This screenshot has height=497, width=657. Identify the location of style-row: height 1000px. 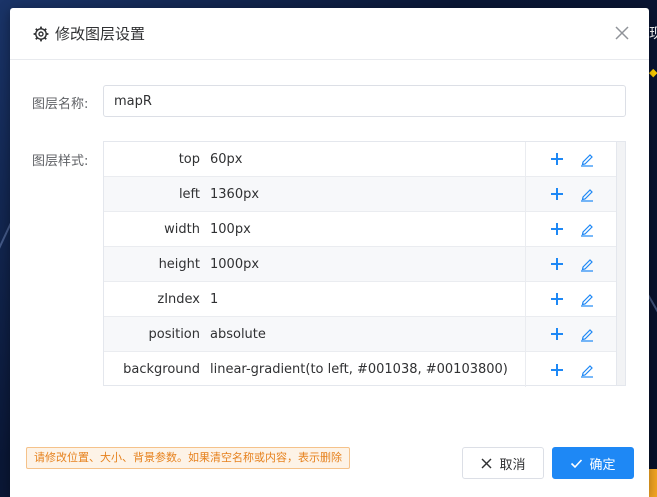
(360, 264).